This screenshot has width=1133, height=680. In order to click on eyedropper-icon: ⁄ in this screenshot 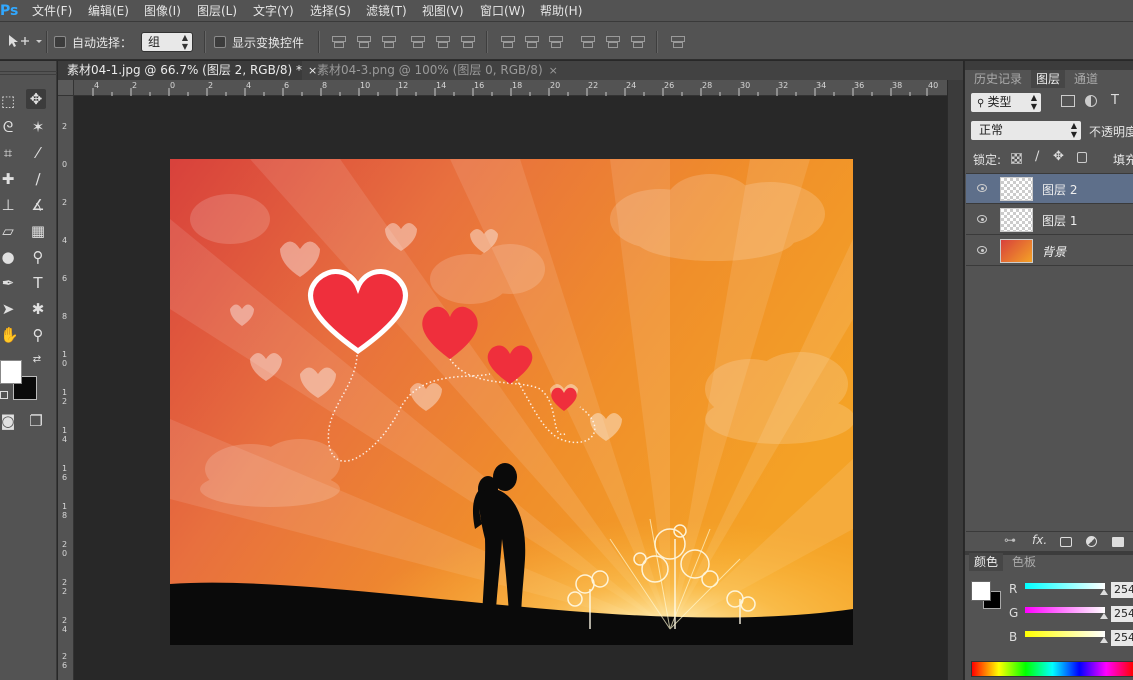, I will do `click(38, 153)`.